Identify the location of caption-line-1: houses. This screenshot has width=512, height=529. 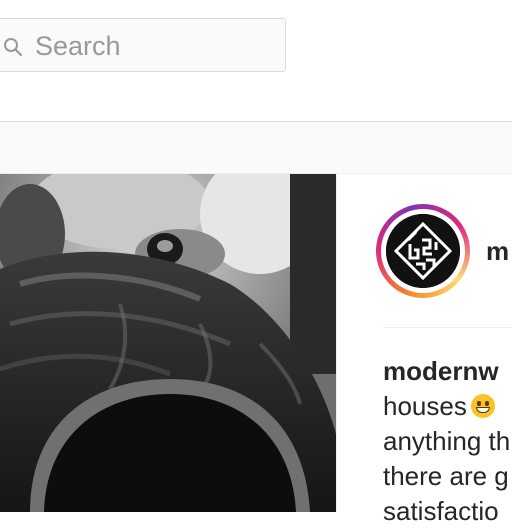
(425, 406).